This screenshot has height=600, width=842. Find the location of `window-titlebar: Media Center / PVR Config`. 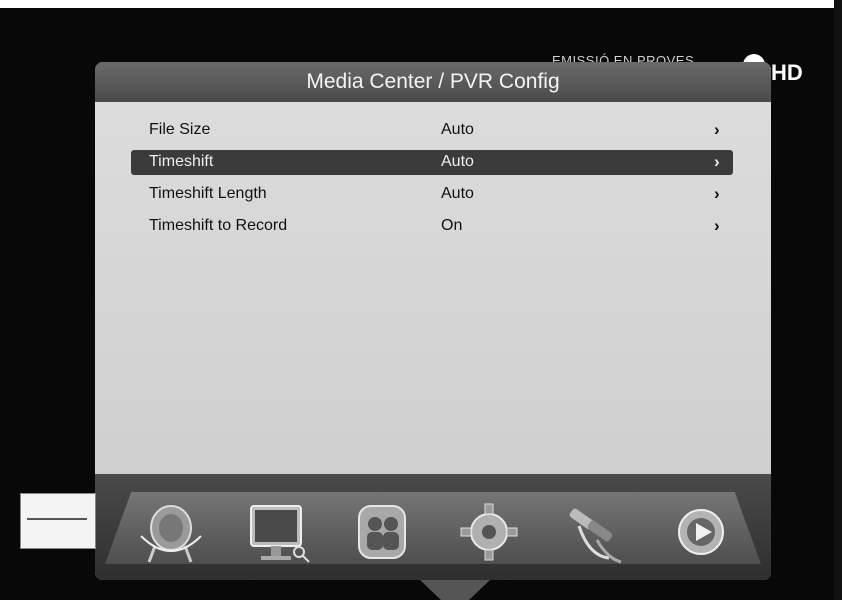

window-titlebar: Media Center / PVR Config is located at coordinates (433, 82).